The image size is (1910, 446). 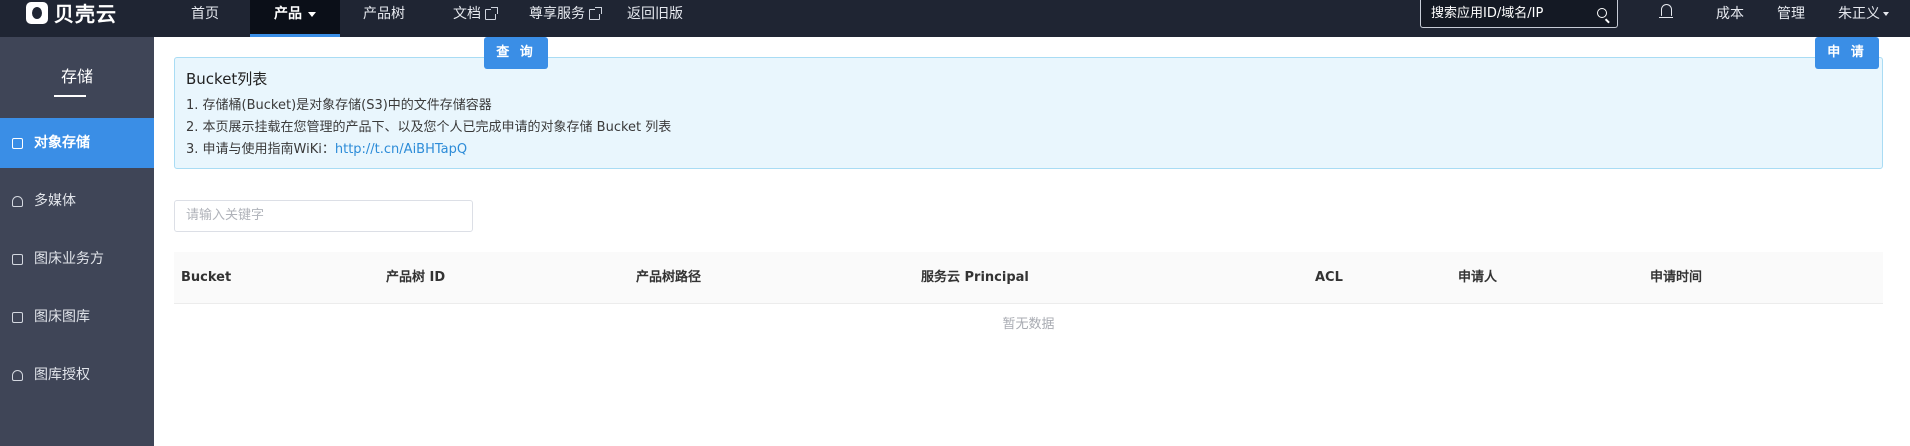 What do you see at coordinates (516, 53) in the screenshot?
I see `query-button: 查 询` at bounding box center [516, 53].